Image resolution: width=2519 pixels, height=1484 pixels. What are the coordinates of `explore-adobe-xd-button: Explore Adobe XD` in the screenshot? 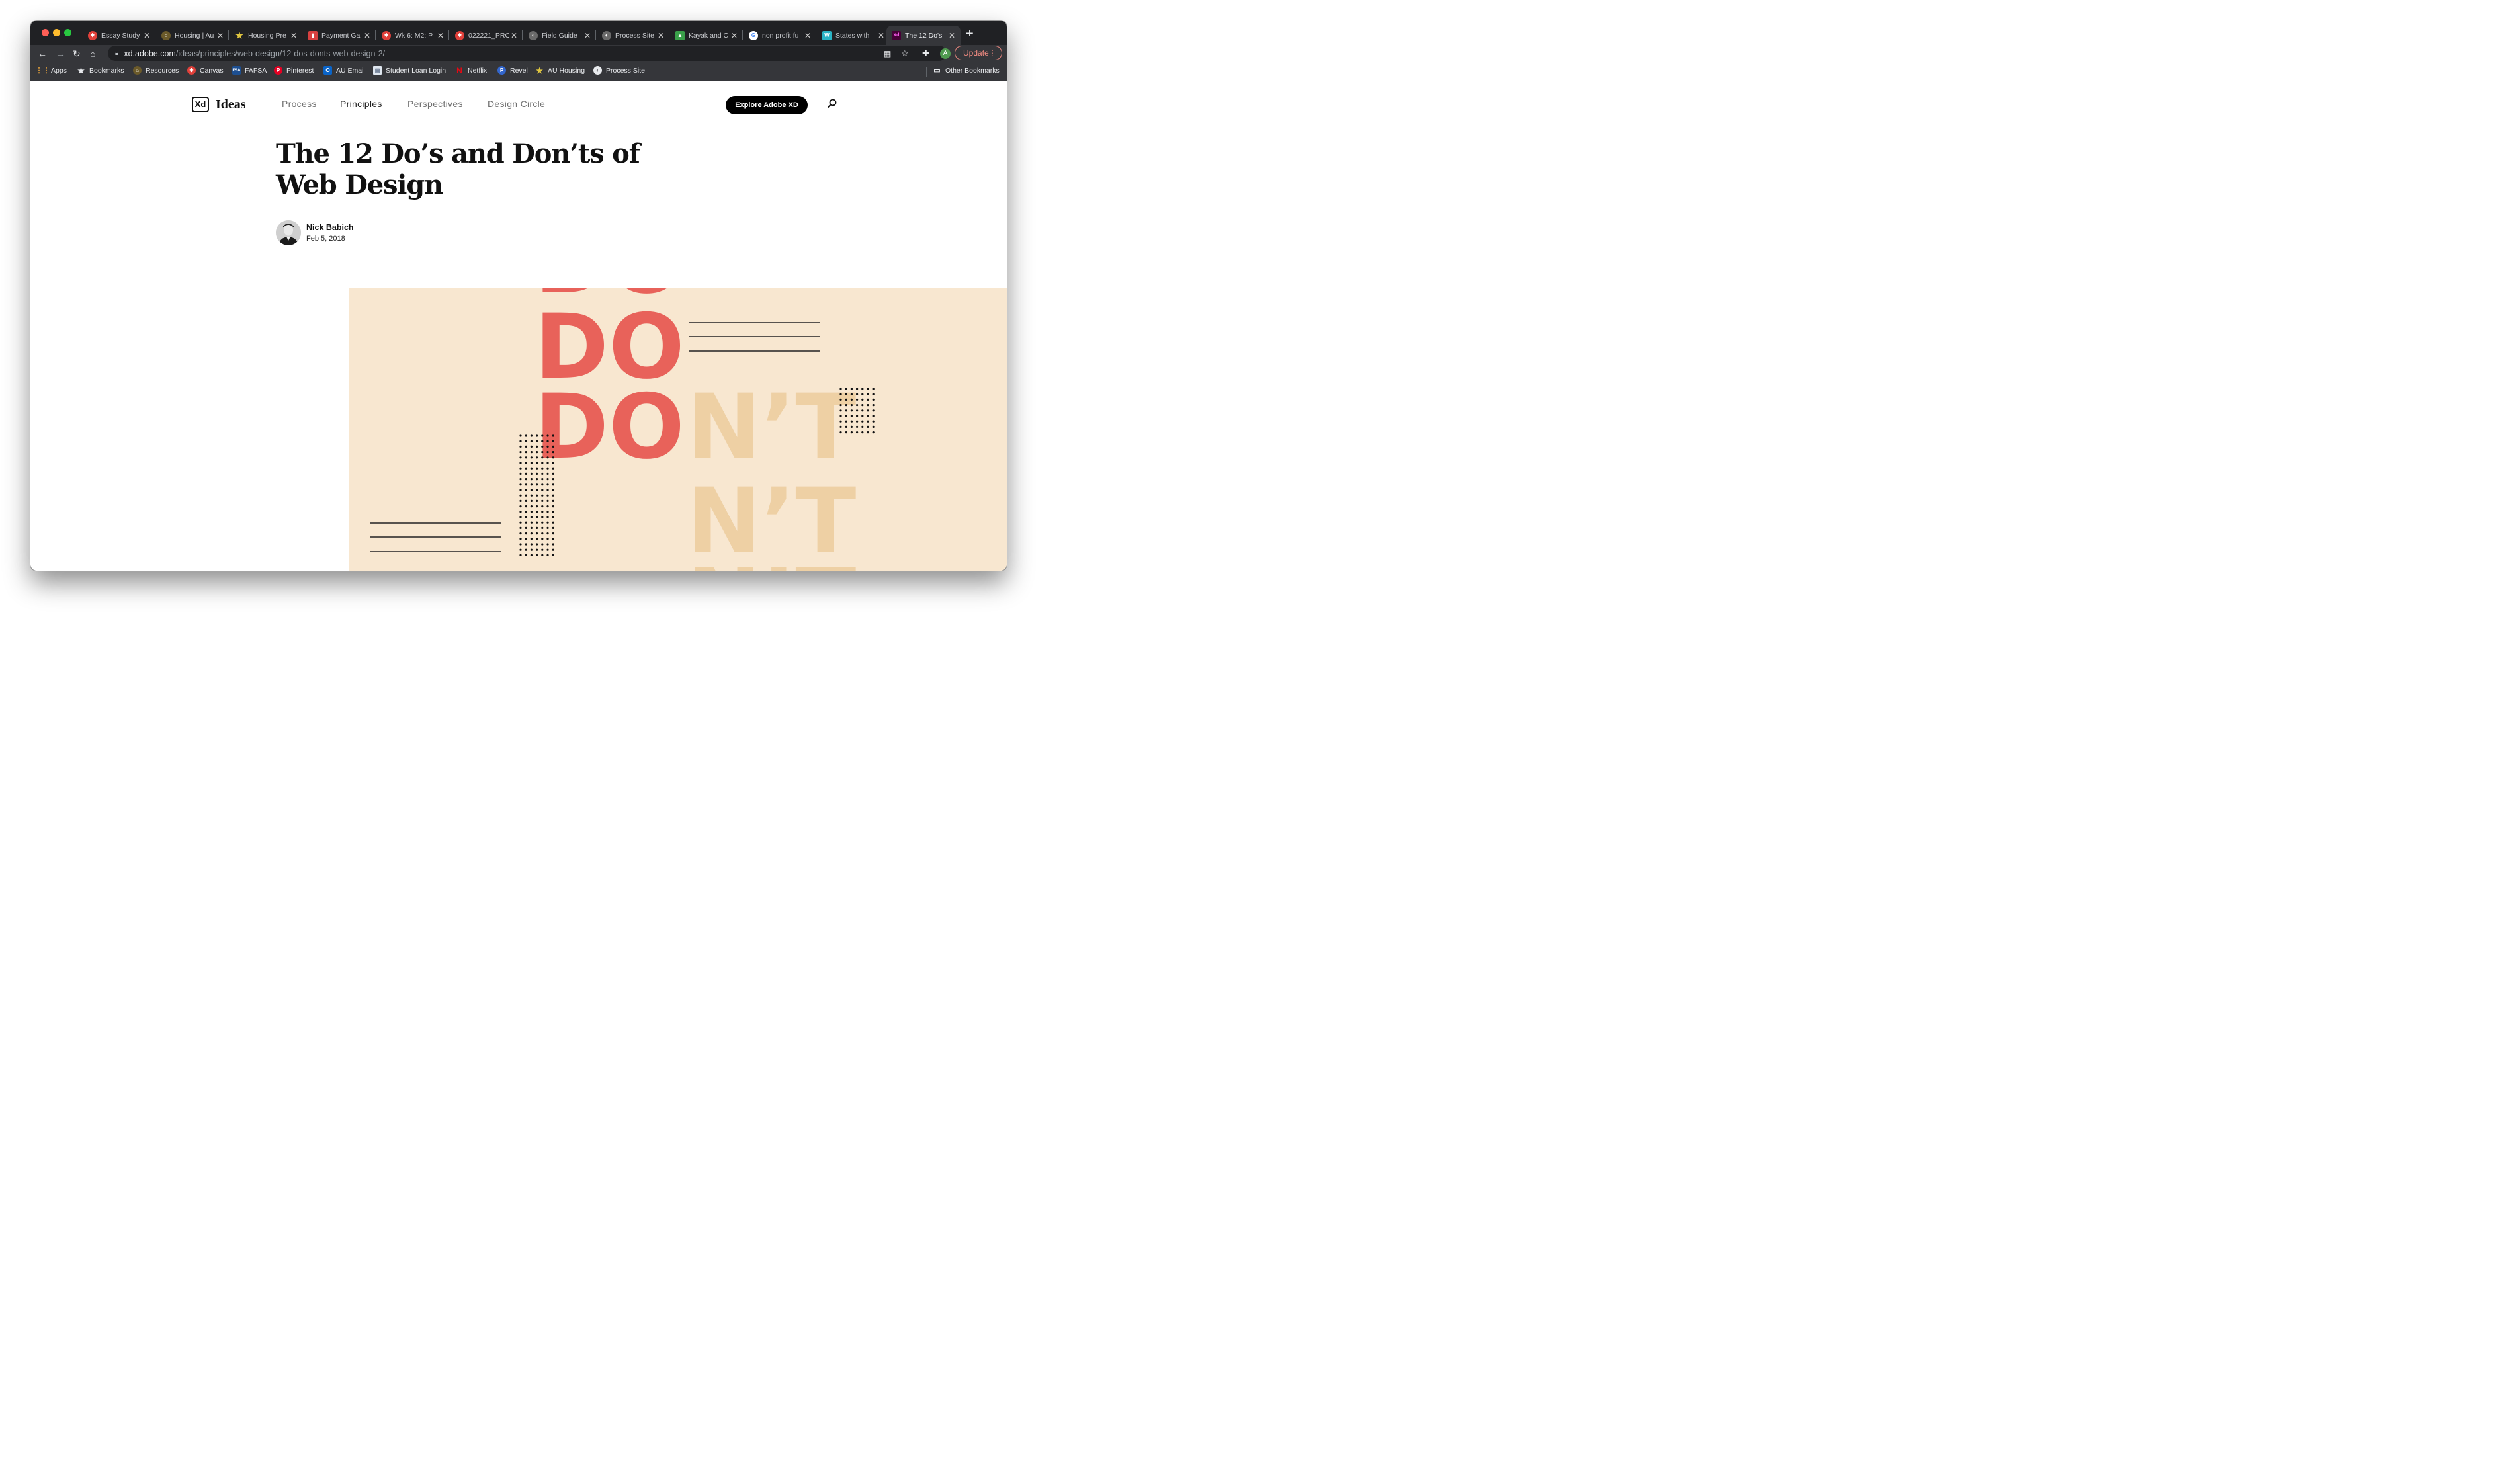 It's located at (767, 105).